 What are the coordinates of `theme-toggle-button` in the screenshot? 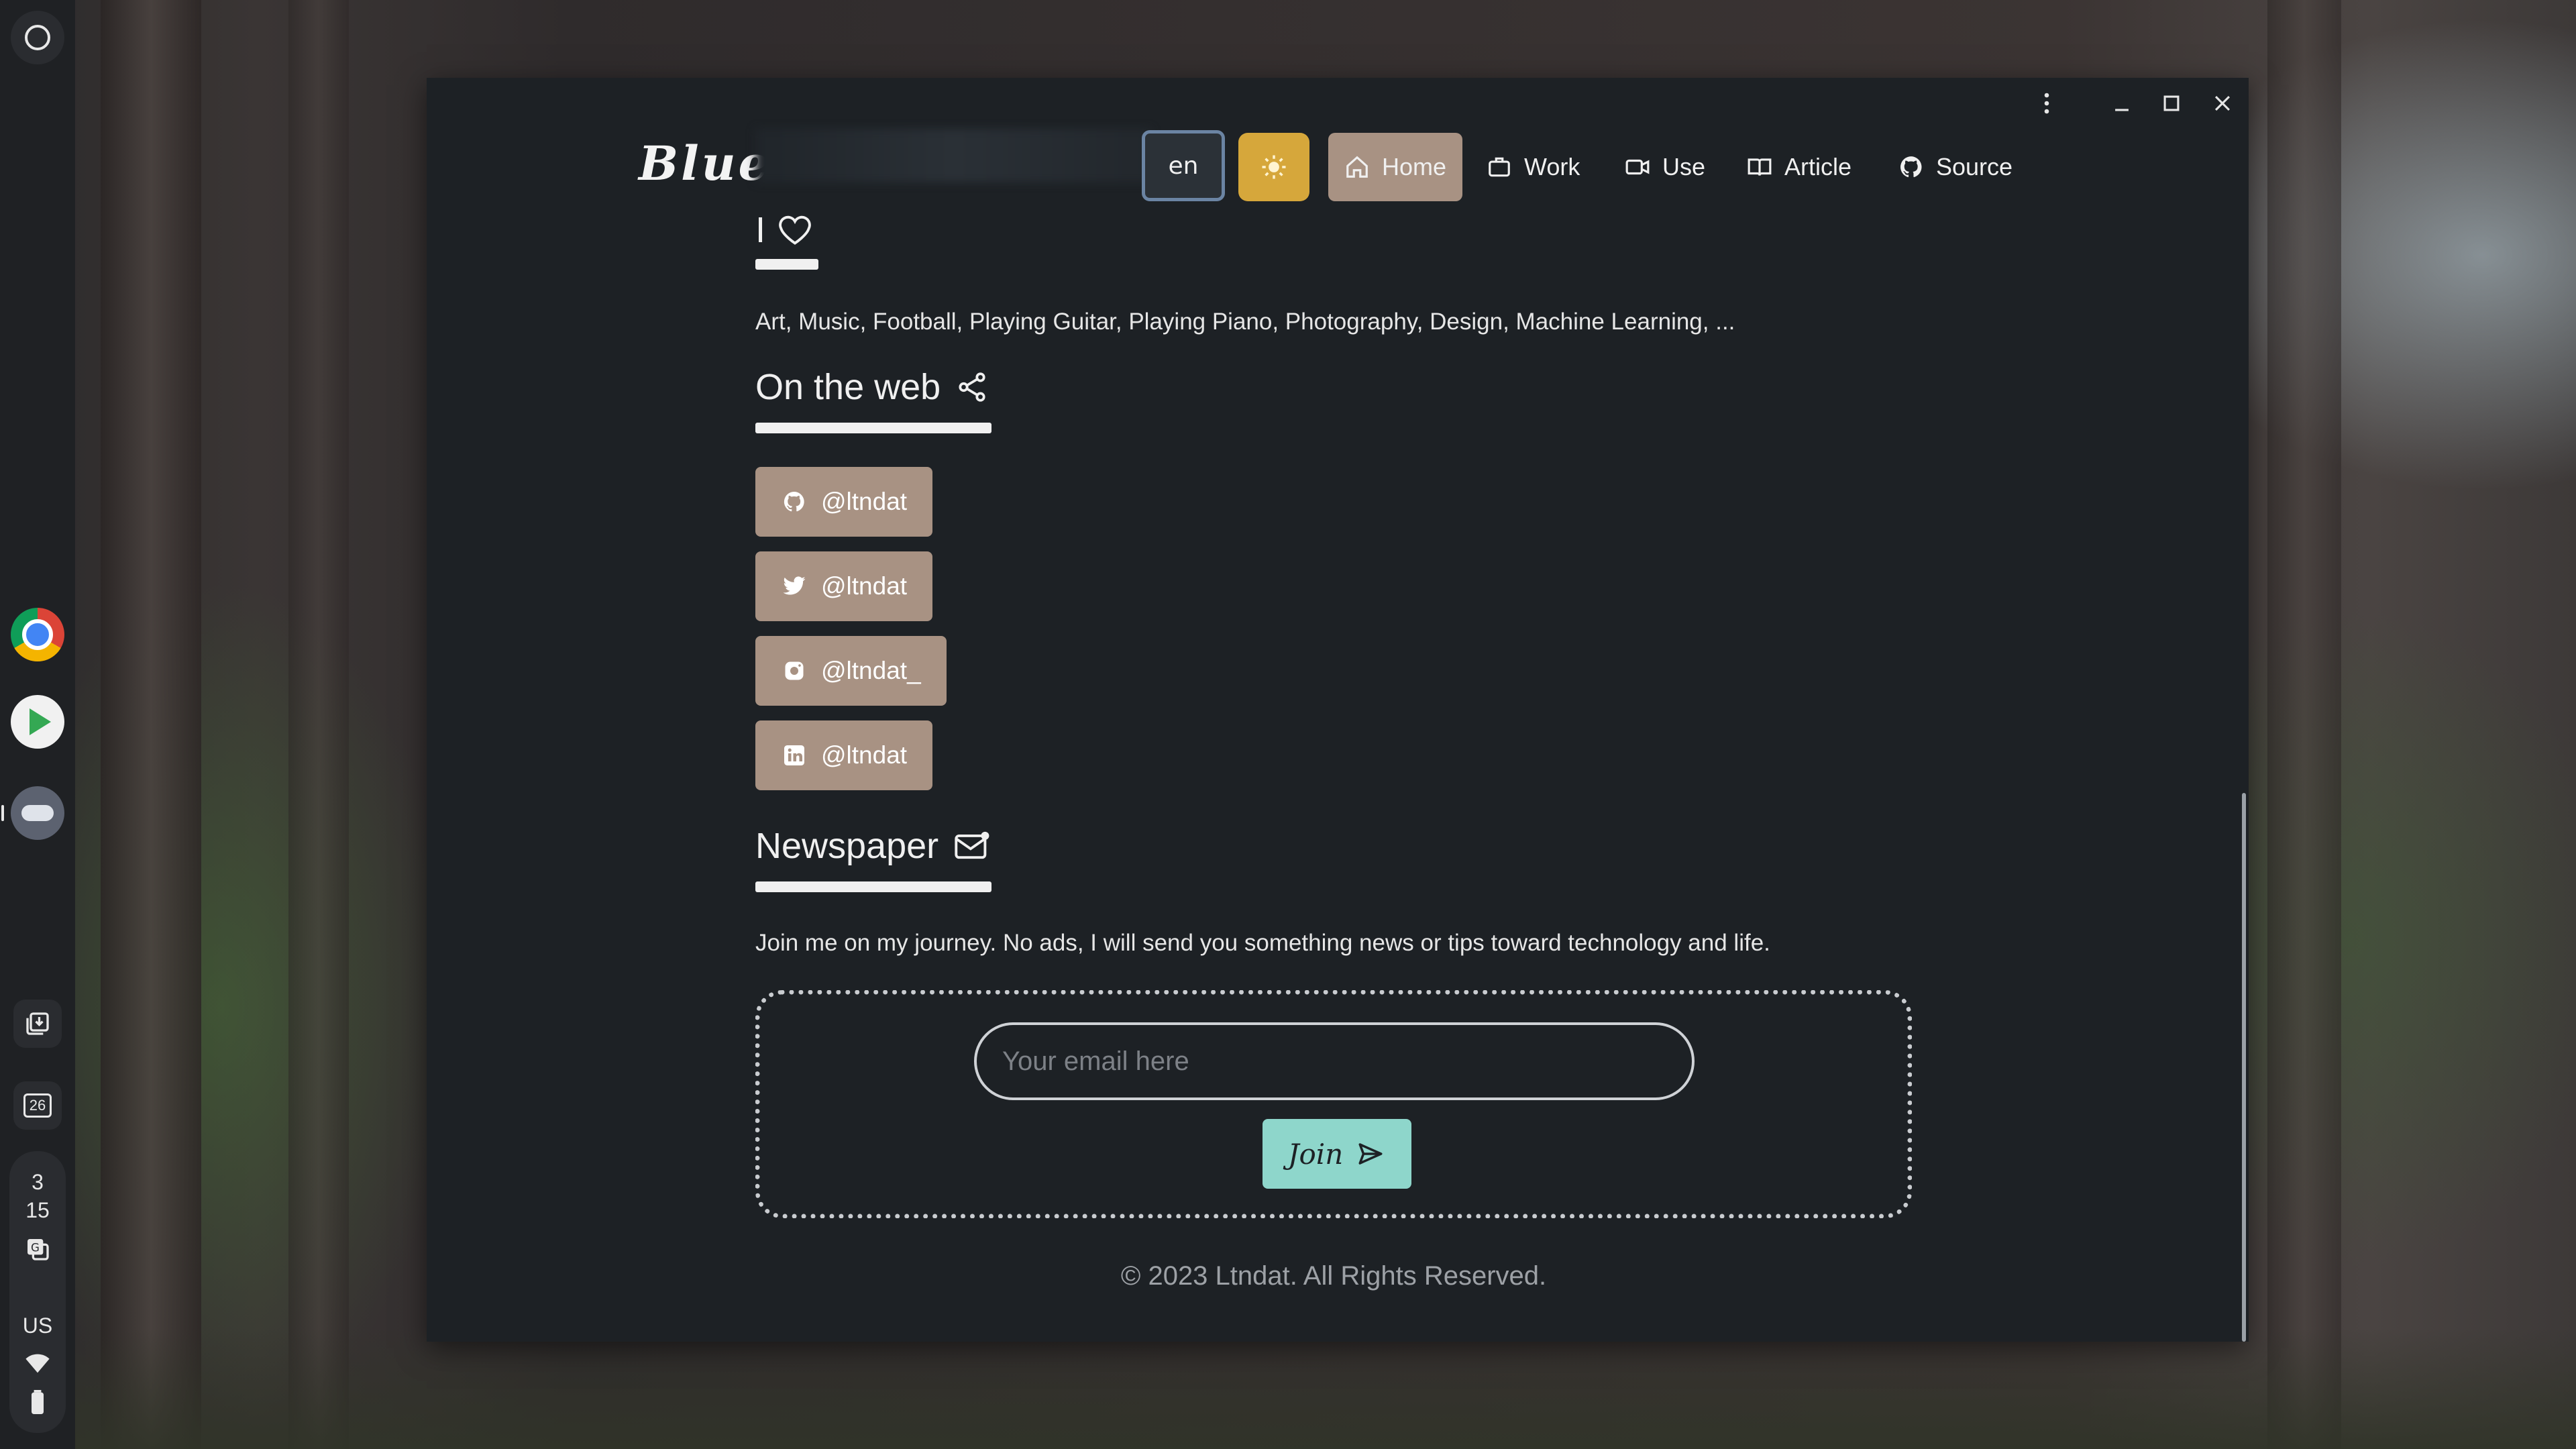 It's located at (1273, 167).